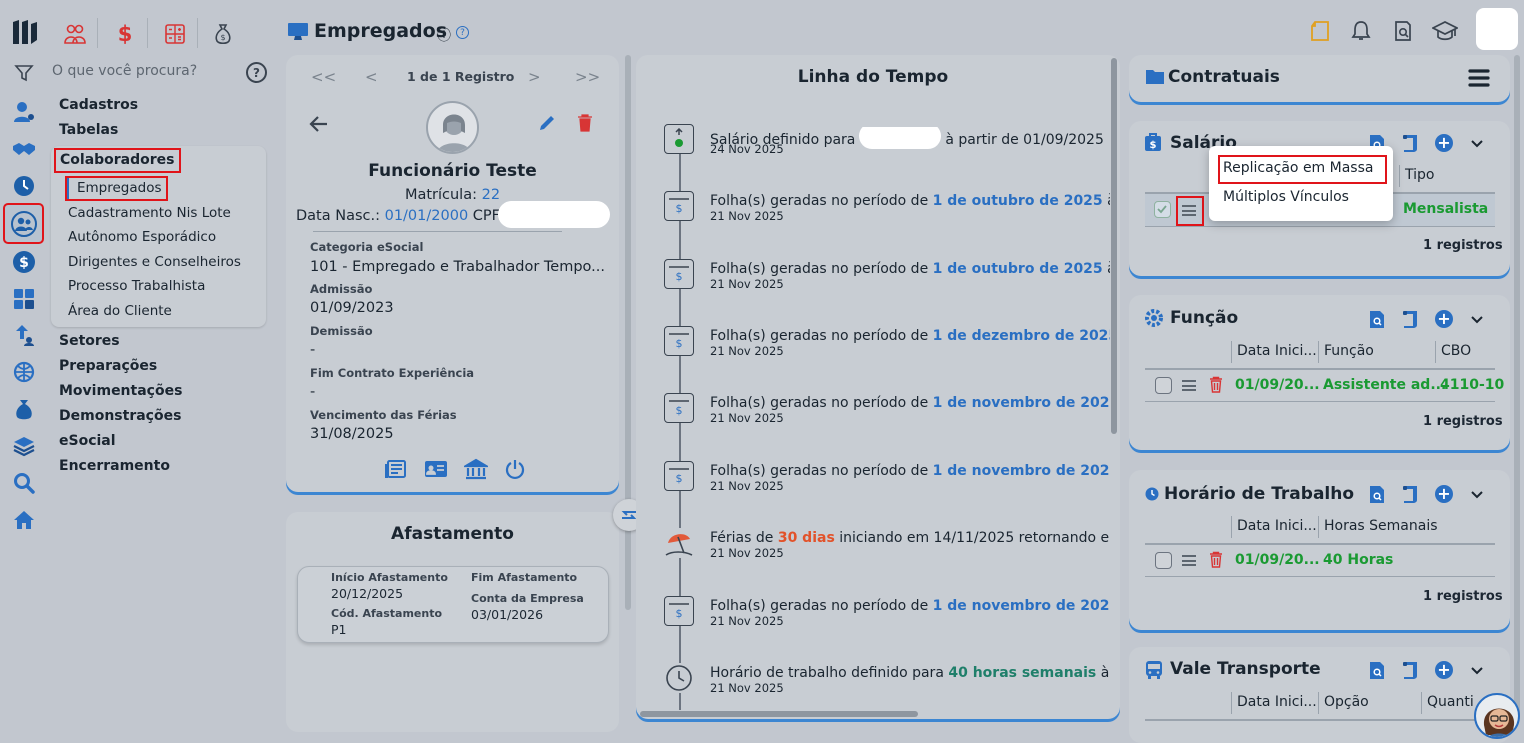  What do you see at coordinates (98, 105) in the screenshot?
I see `menu-cadastros: Cadastros` at bounding box center [98, 105].